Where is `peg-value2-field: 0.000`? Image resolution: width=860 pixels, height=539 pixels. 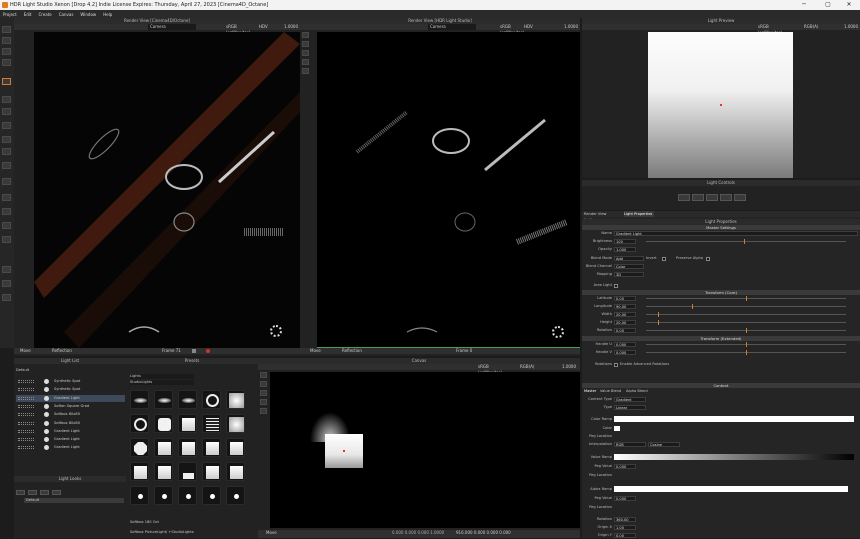
peg-value2-field: 0.000 is located at coordinates (625, 498).